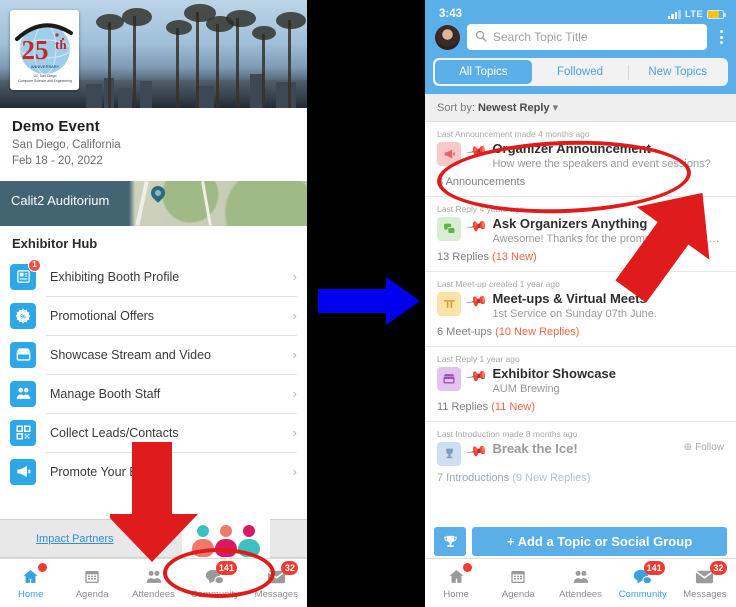  Describe the element at coordinates (153, 471) in the screenshot. I see `sidebar-item-promote-your-booth: Promote Your Booth ›` at that location.